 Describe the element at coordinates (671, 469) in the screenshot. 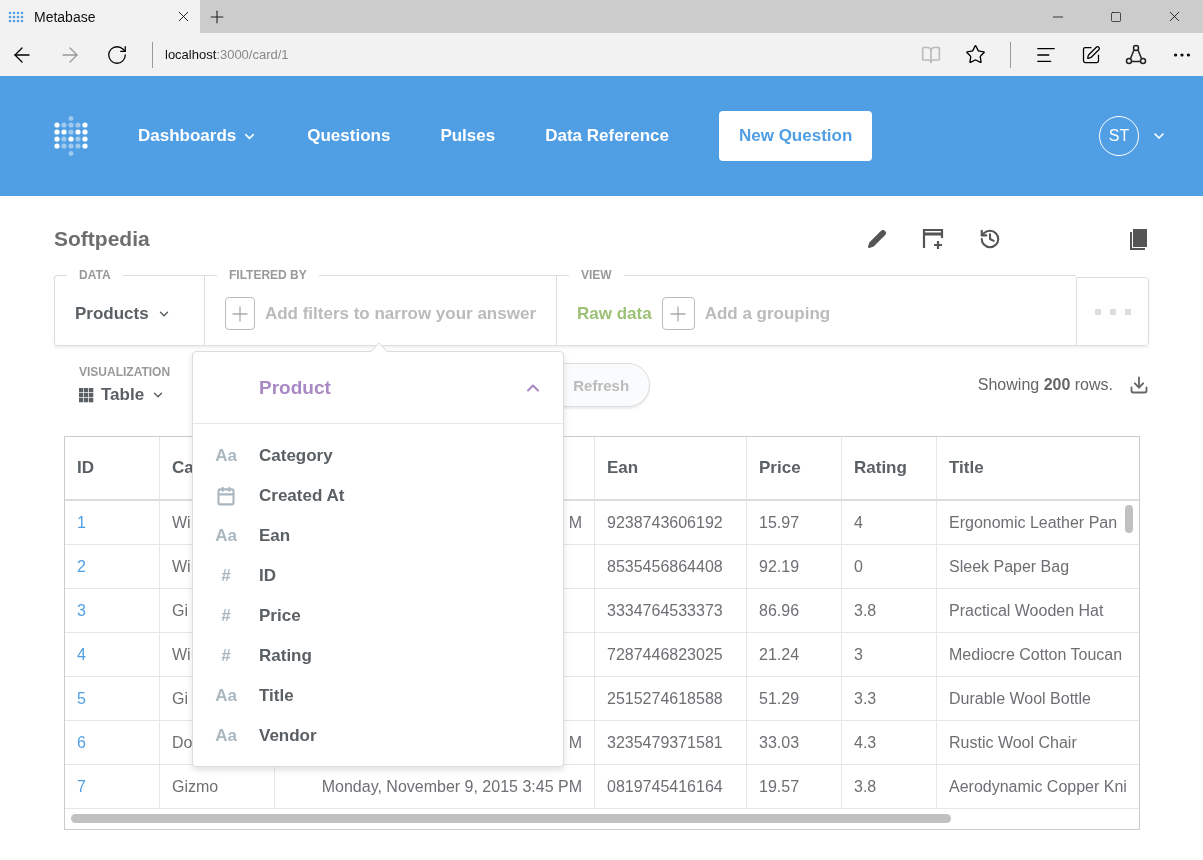

I see `column-header: Ean` at that location.